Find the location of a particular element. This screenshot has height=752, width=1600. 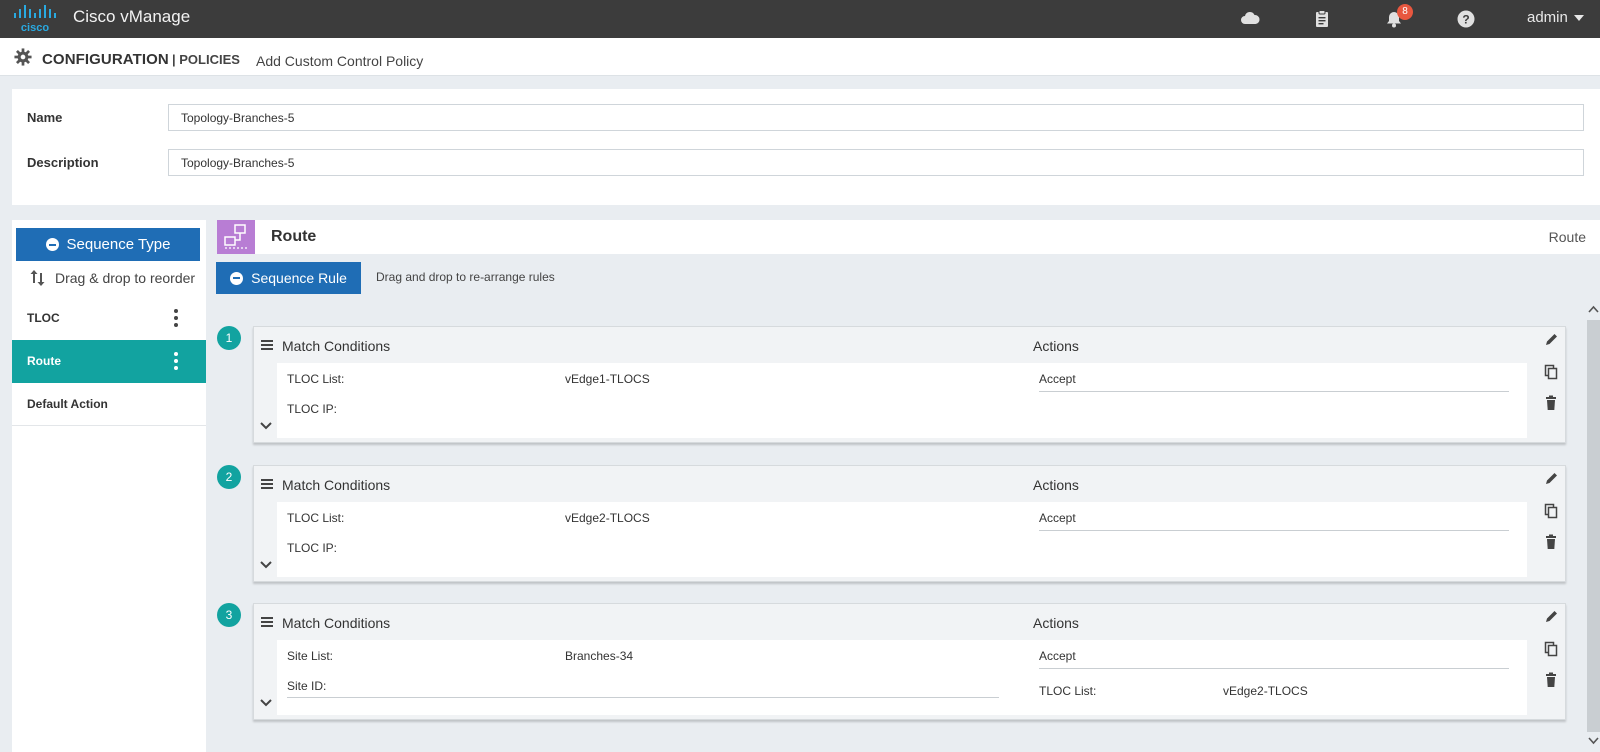

clipboard-icon is located at coordinates (1322, 19).